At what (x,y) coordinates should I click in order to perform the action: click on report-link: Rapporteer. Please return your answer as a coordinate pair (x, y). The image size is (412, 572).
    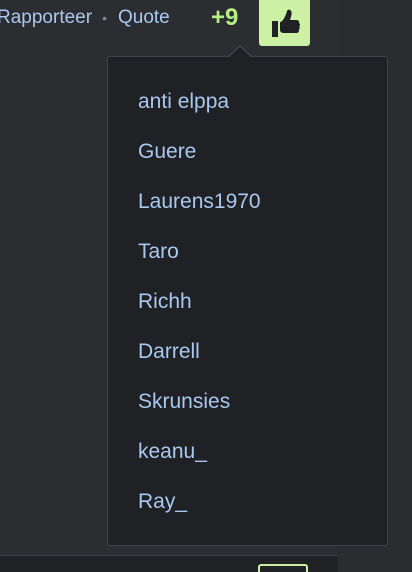
    Looking at the image, I should click on (46, 18).